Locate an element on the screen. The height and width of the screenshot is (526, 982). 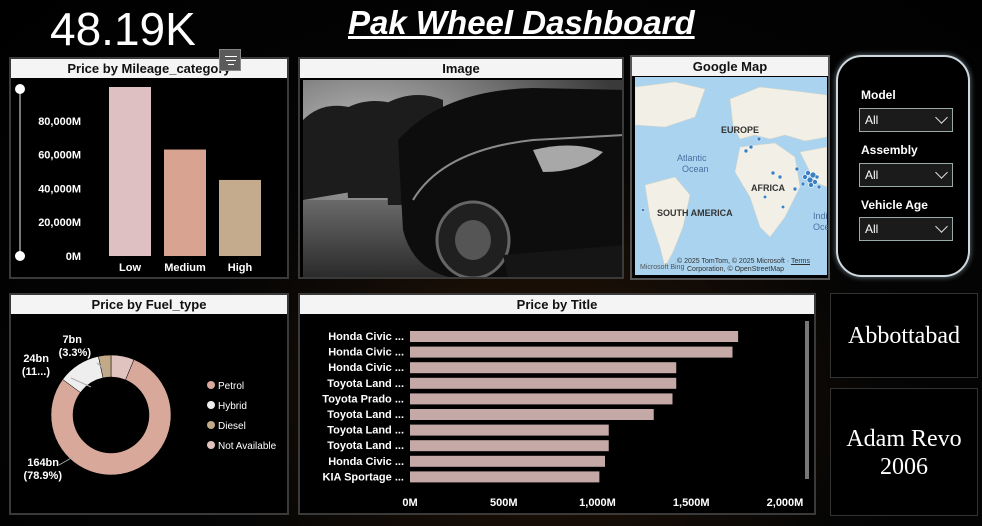
model-filter-label: Model is located at coordinates (878, 95).